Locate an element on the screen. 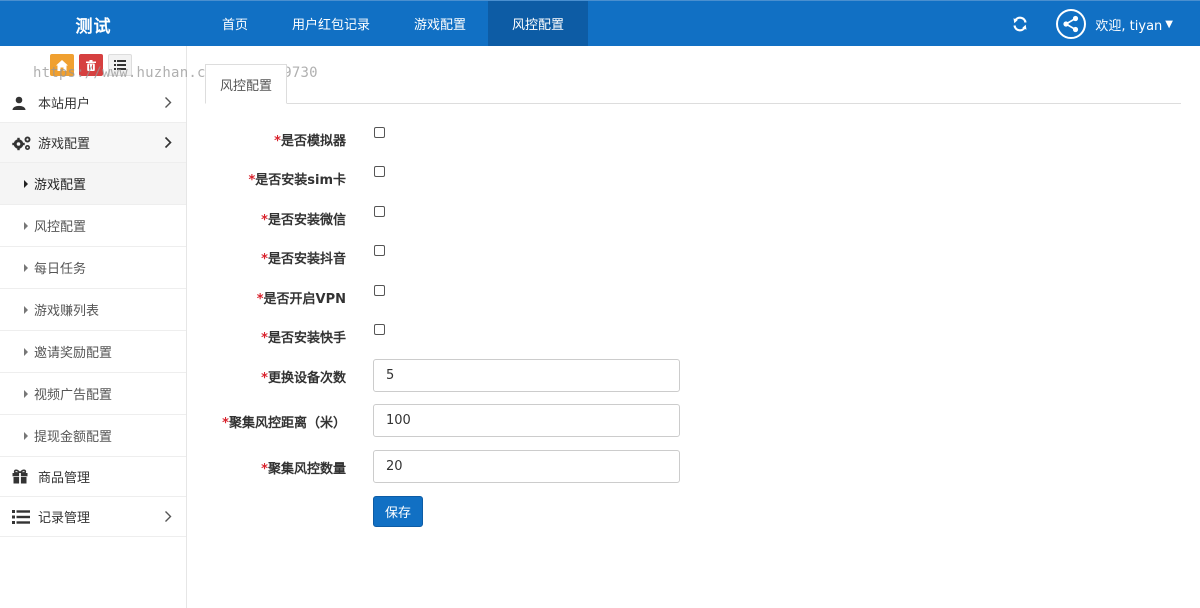 This screenshot has height=608, width=1200. sidebar-item-label: 记录管理 is located at coordinates (64, 518).